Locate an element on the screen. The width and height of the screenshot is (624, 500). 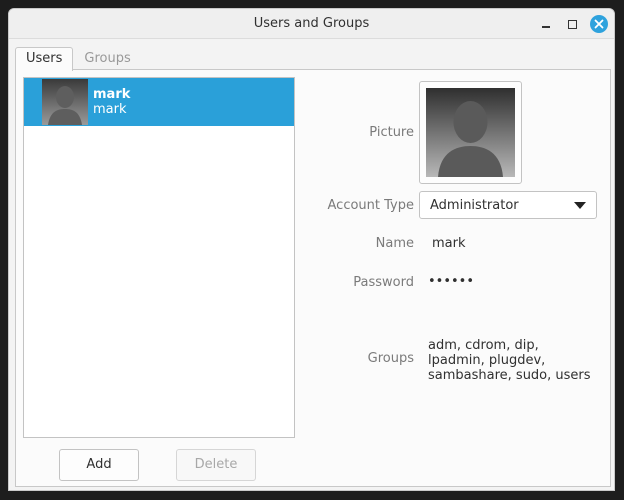
account-type-select: Administrator is located at coordinates (508, 205).